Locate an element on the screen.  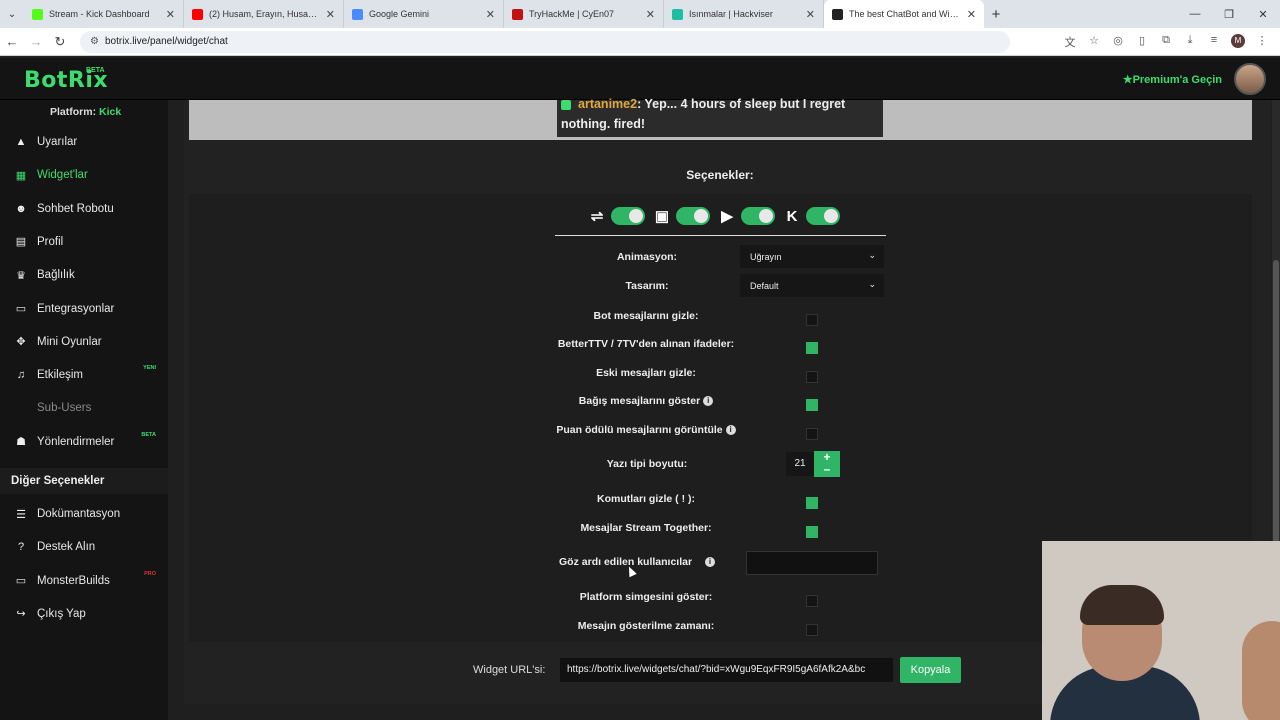
option-label: Puan ödülü mesajlarını görüntüle i is located at coordinates (646, 430).